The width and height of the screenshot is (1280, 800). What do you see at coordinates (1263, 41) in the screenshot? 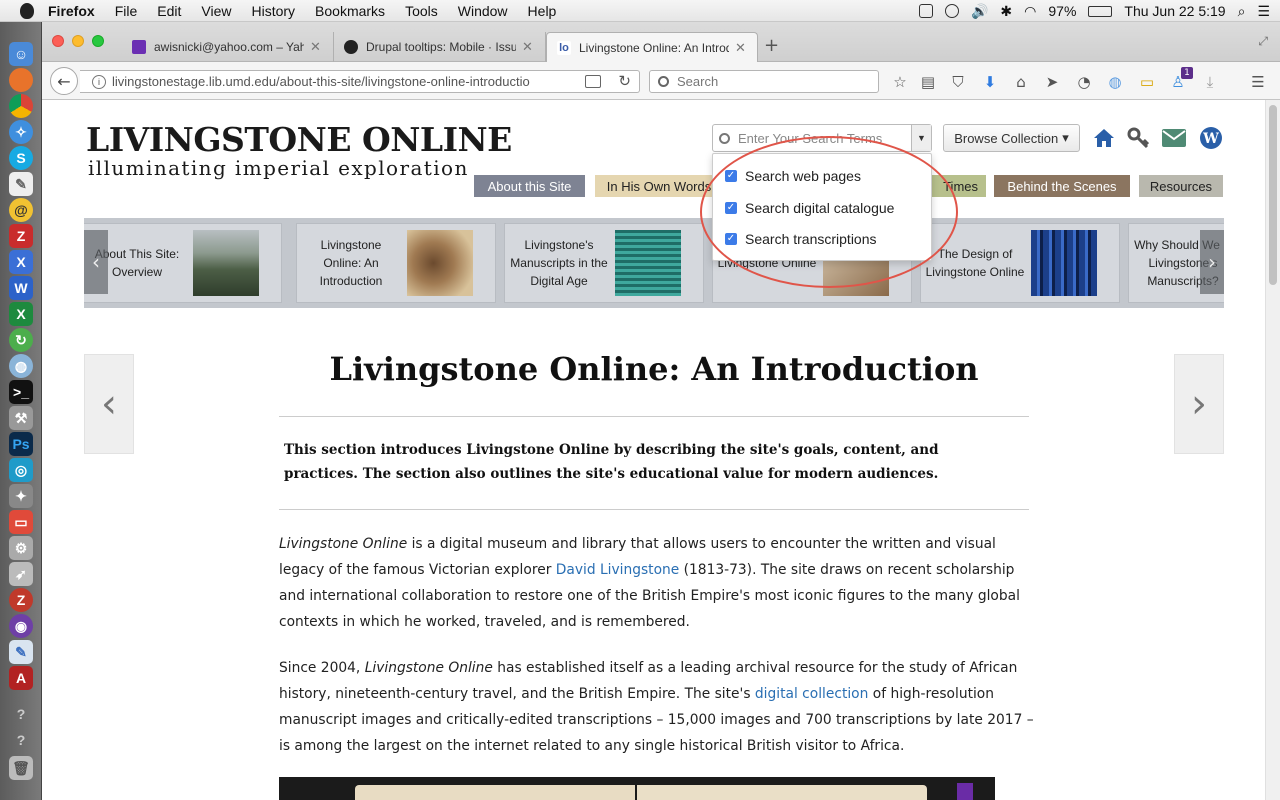
I see `fullscreen-icon: ⤢` at bounding box center [1263, 41].